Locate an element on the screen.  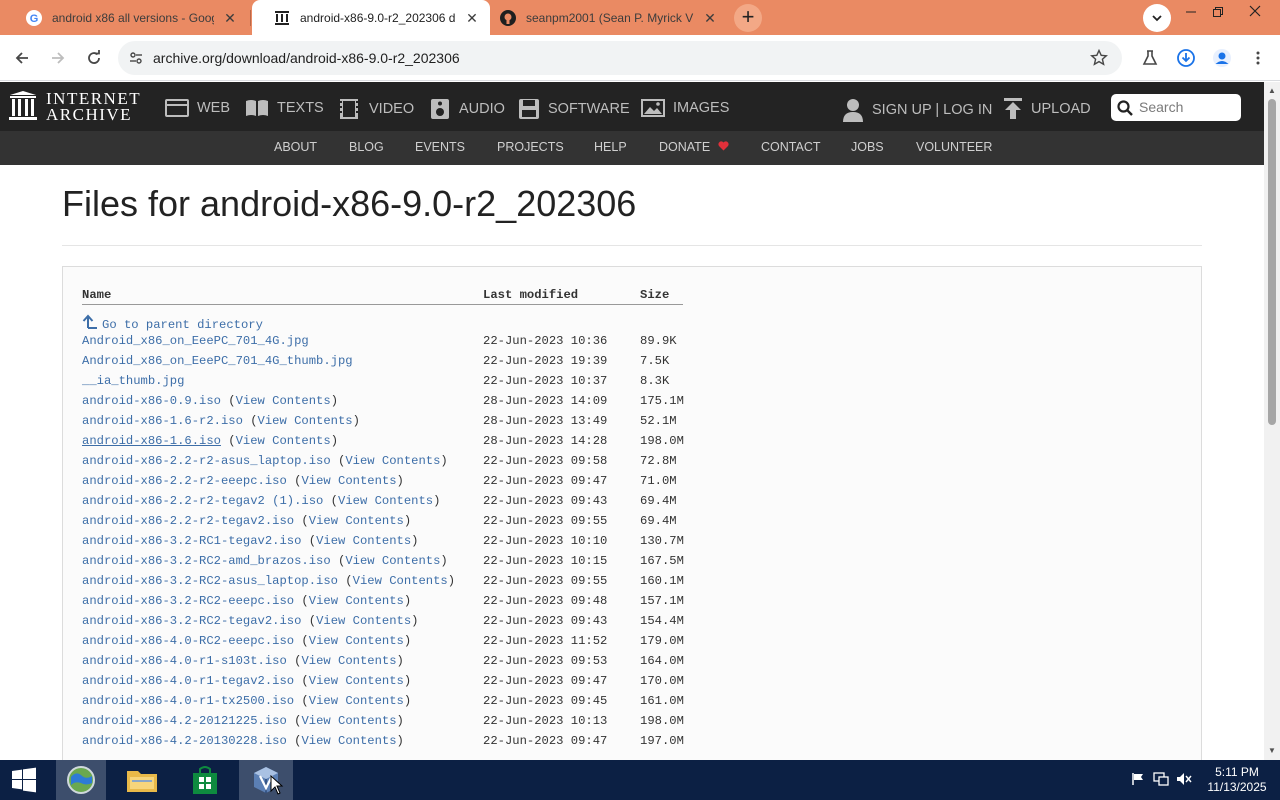
tab-google-search: G android x86 all versions - Google ✕ is located at coordinates (126, 17).